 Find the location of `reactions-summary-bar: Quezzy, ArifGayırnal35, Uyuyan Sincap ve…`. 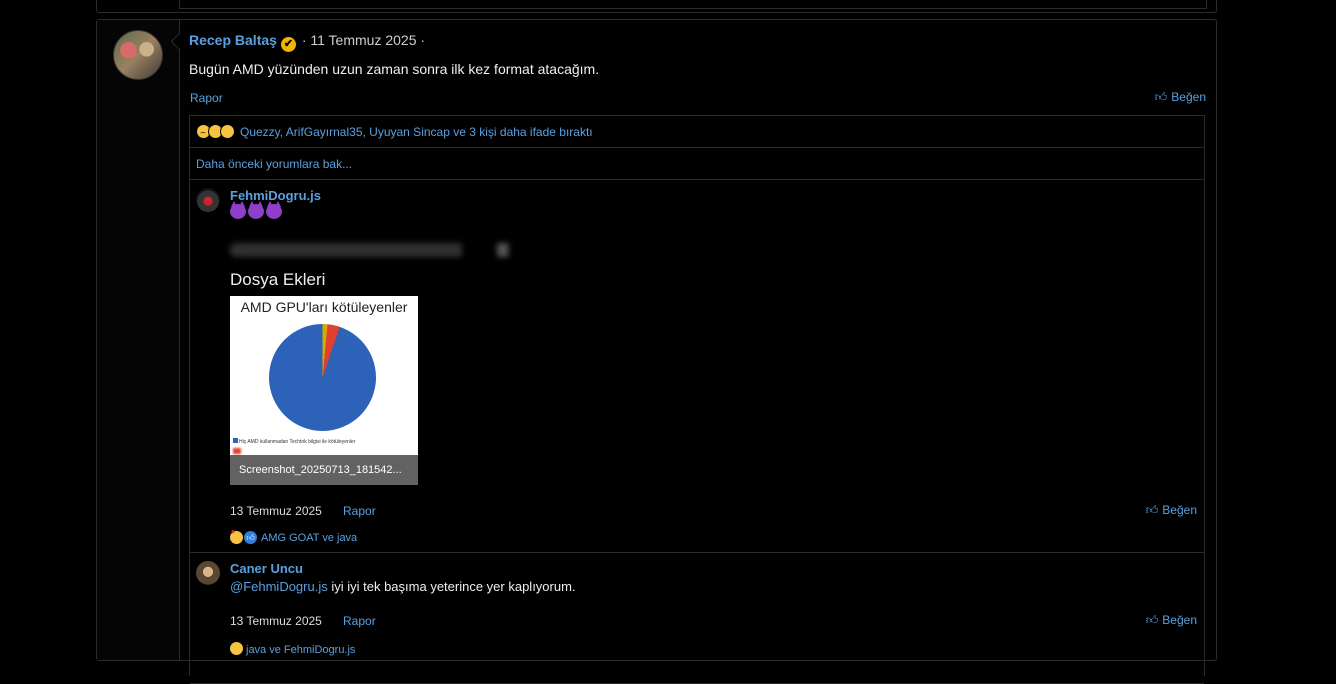

reactions-summary-bar: Quezzy, ArifGayırnal35, Uyuyan Sincap ve… is located at coordinates (697, 132).